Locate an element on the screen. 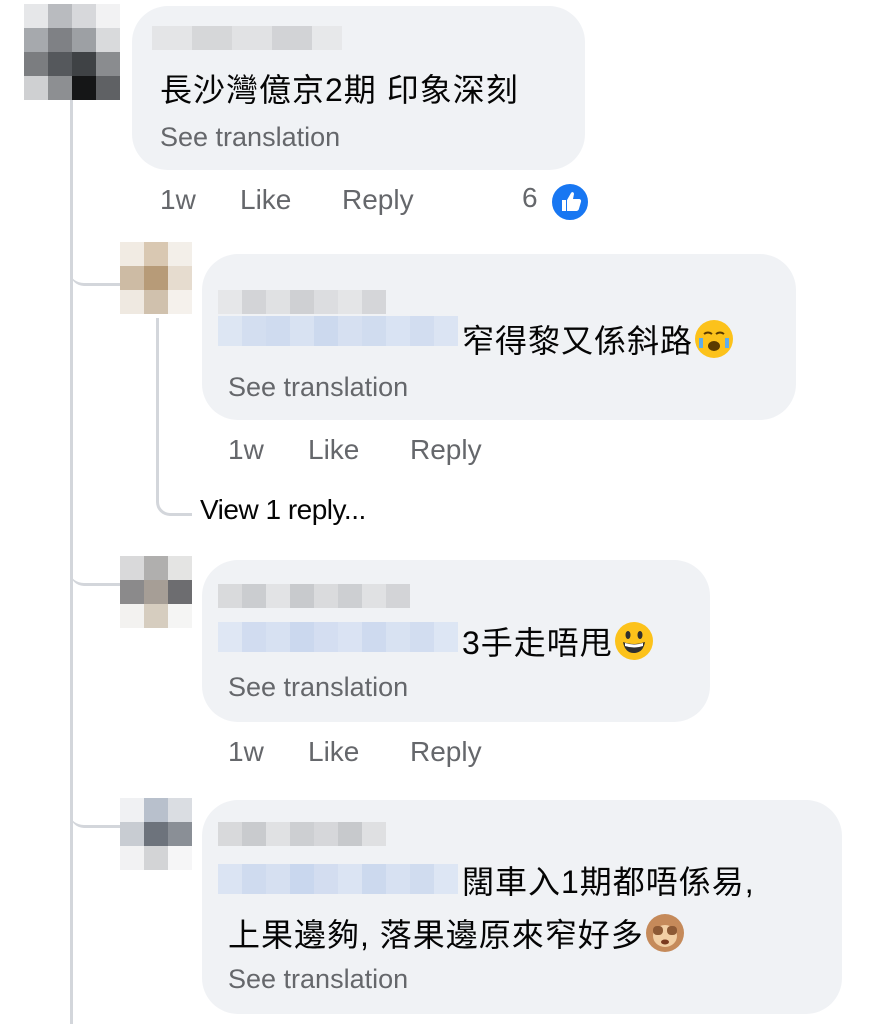  comment-bubble: 窄得黎又係斜路 See translation is located at coordinates (499, 337).